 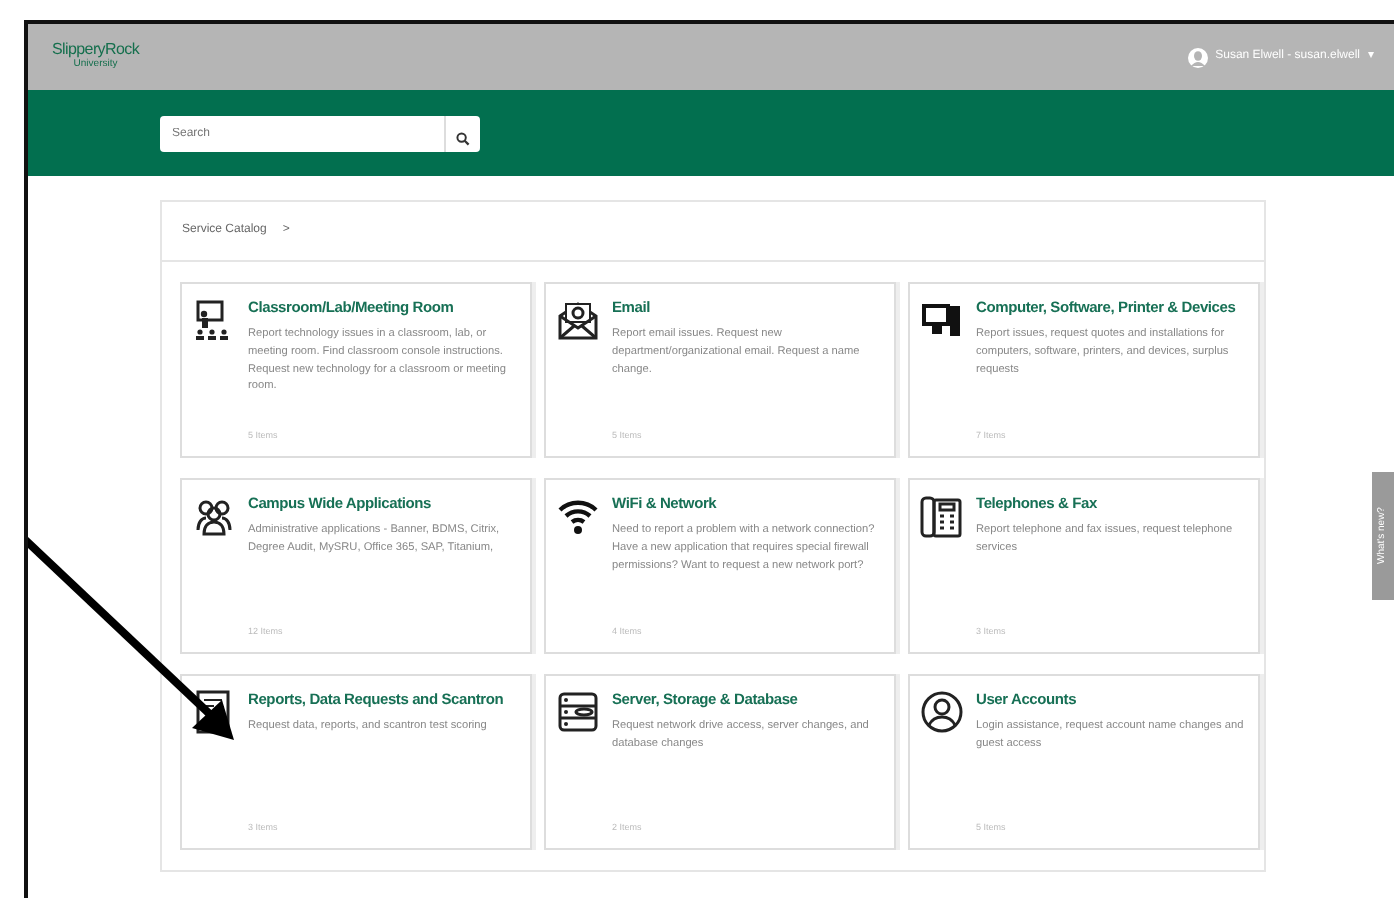 I want to click on search-icon, so click(x=463, y=138).